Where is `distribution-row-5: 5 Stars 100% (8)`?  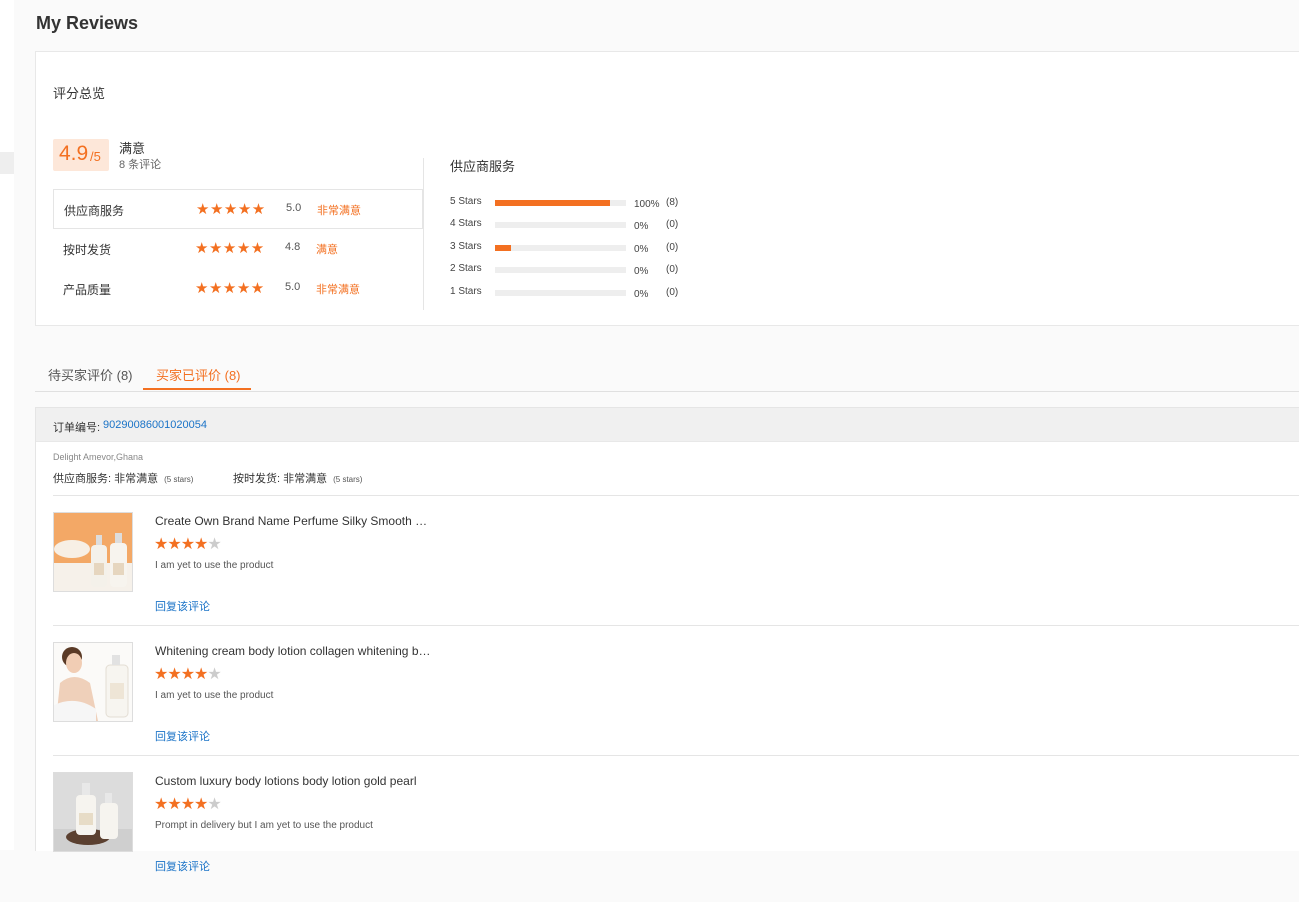 distribution-row-5: 5 Stars 100% (8) is located at coordinates (580, 204).